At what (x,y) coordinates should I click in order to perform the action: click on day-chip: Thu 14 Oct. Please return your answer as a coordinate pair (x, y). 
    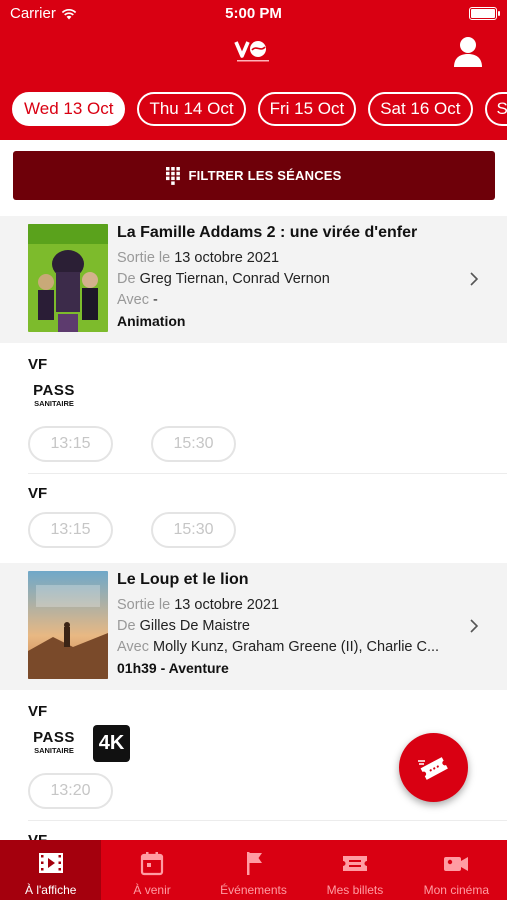
    Looking at the image, I should click on (191, 109).